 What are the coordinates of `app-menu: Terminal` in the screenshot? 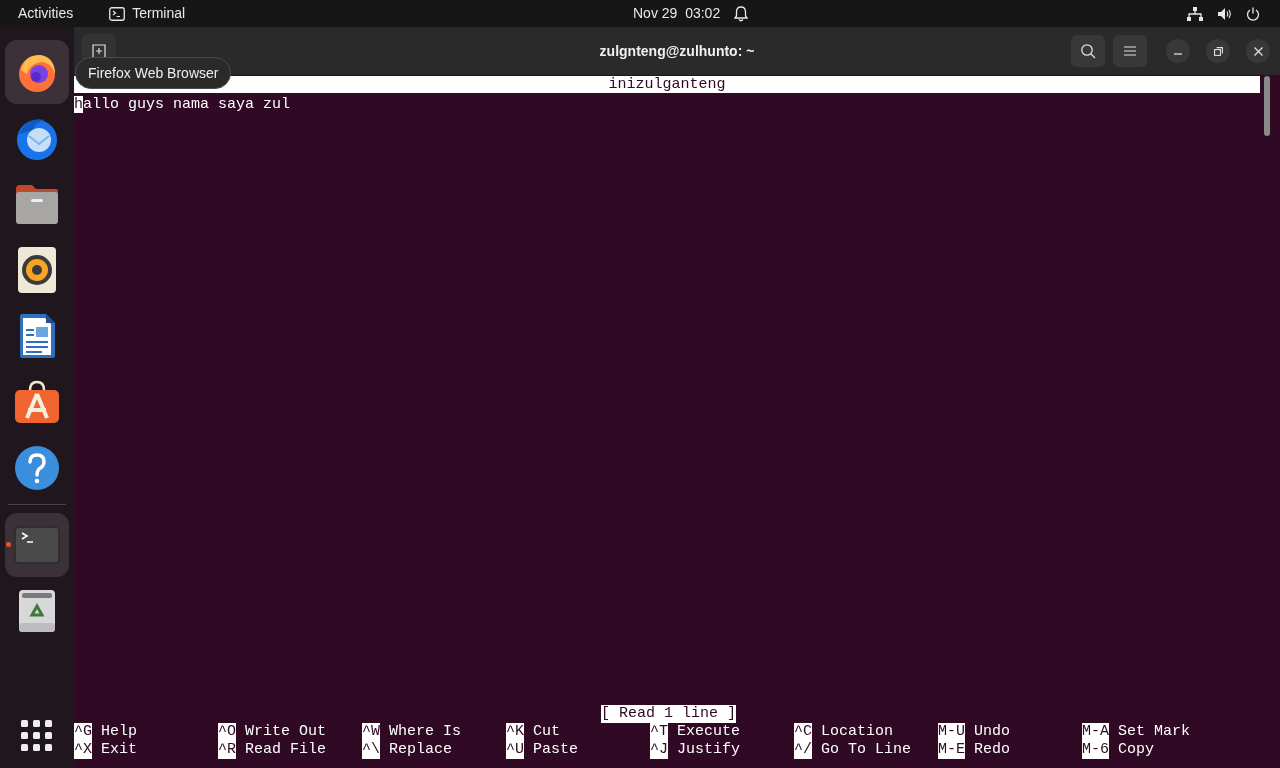 It's located at (159, 13).